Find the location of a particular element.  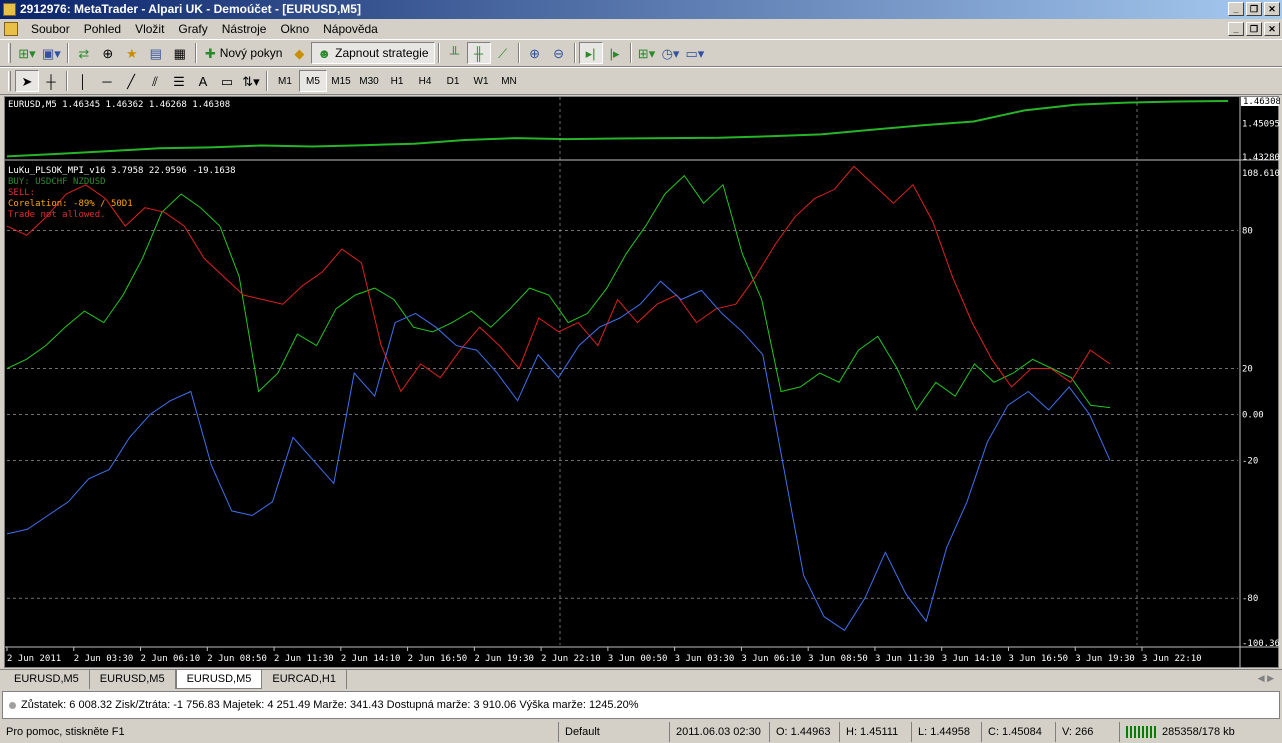

chart-shift-icon: |▸ is located at coordinates (614, 53).